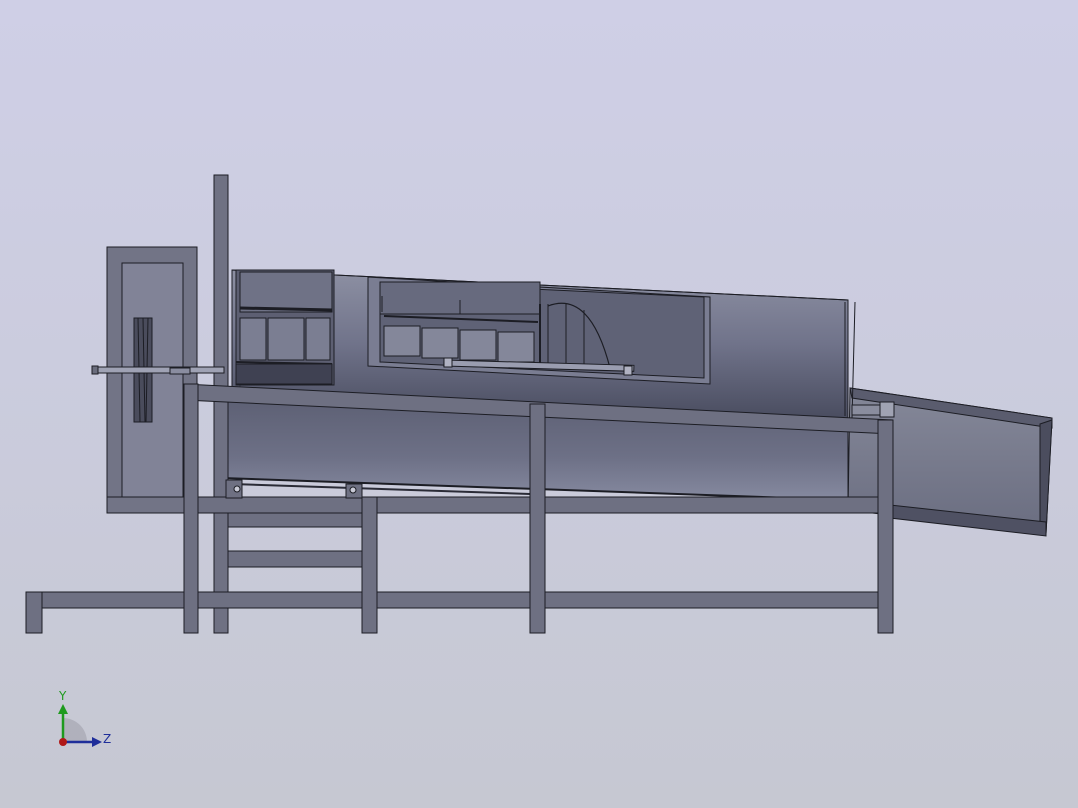 This screenshot has height=808, width=1078. What do you see at coordinates (221, 404) in the screenshot?
I see `vertical-post` at bounding box center [221, 404].